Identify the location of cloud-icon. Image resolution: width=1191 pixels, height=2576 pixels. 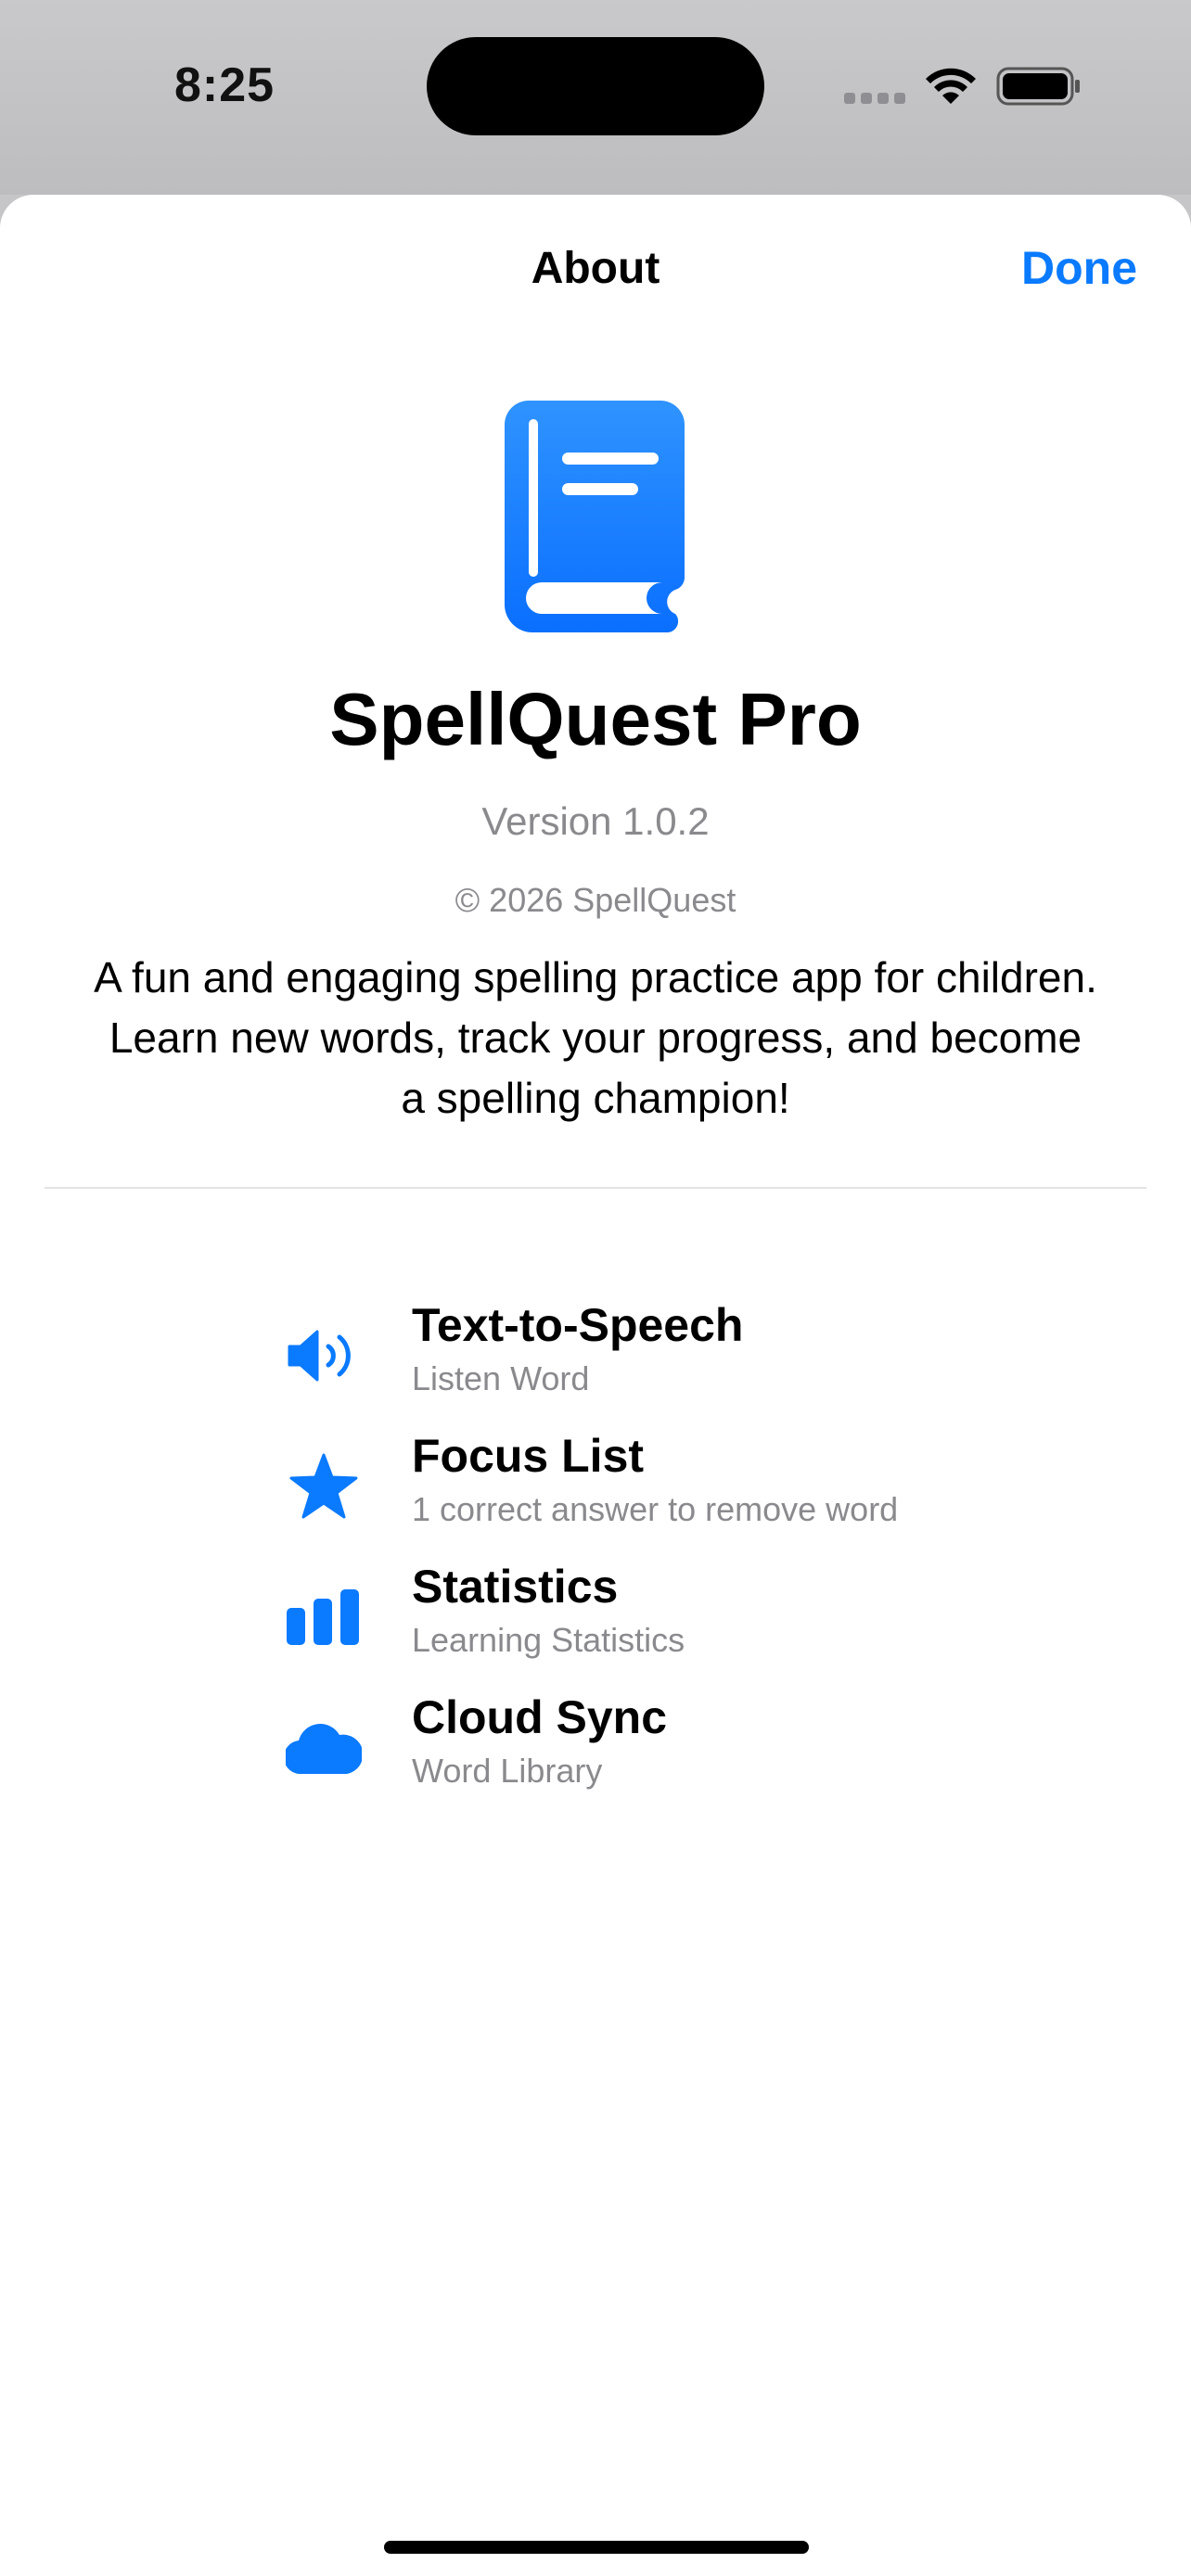
(323, 1748).